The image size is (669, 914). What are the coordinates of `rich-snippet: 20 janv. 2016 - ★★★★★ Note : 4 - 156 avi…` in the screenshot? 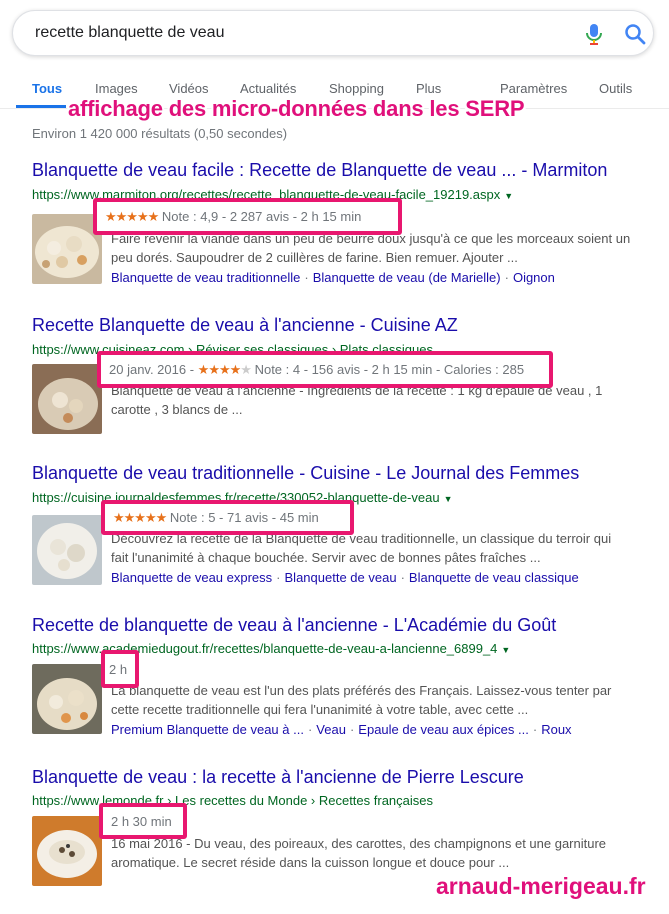 It's located at (316, 370).